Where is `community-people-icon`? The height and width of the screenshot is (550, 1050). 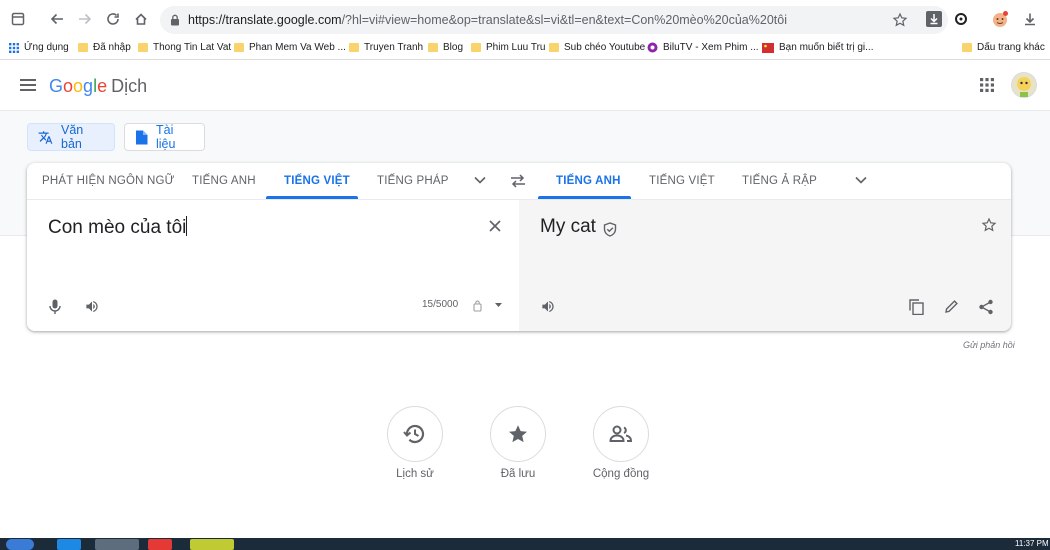 community-people-icon is located at coordinates (621, 434).